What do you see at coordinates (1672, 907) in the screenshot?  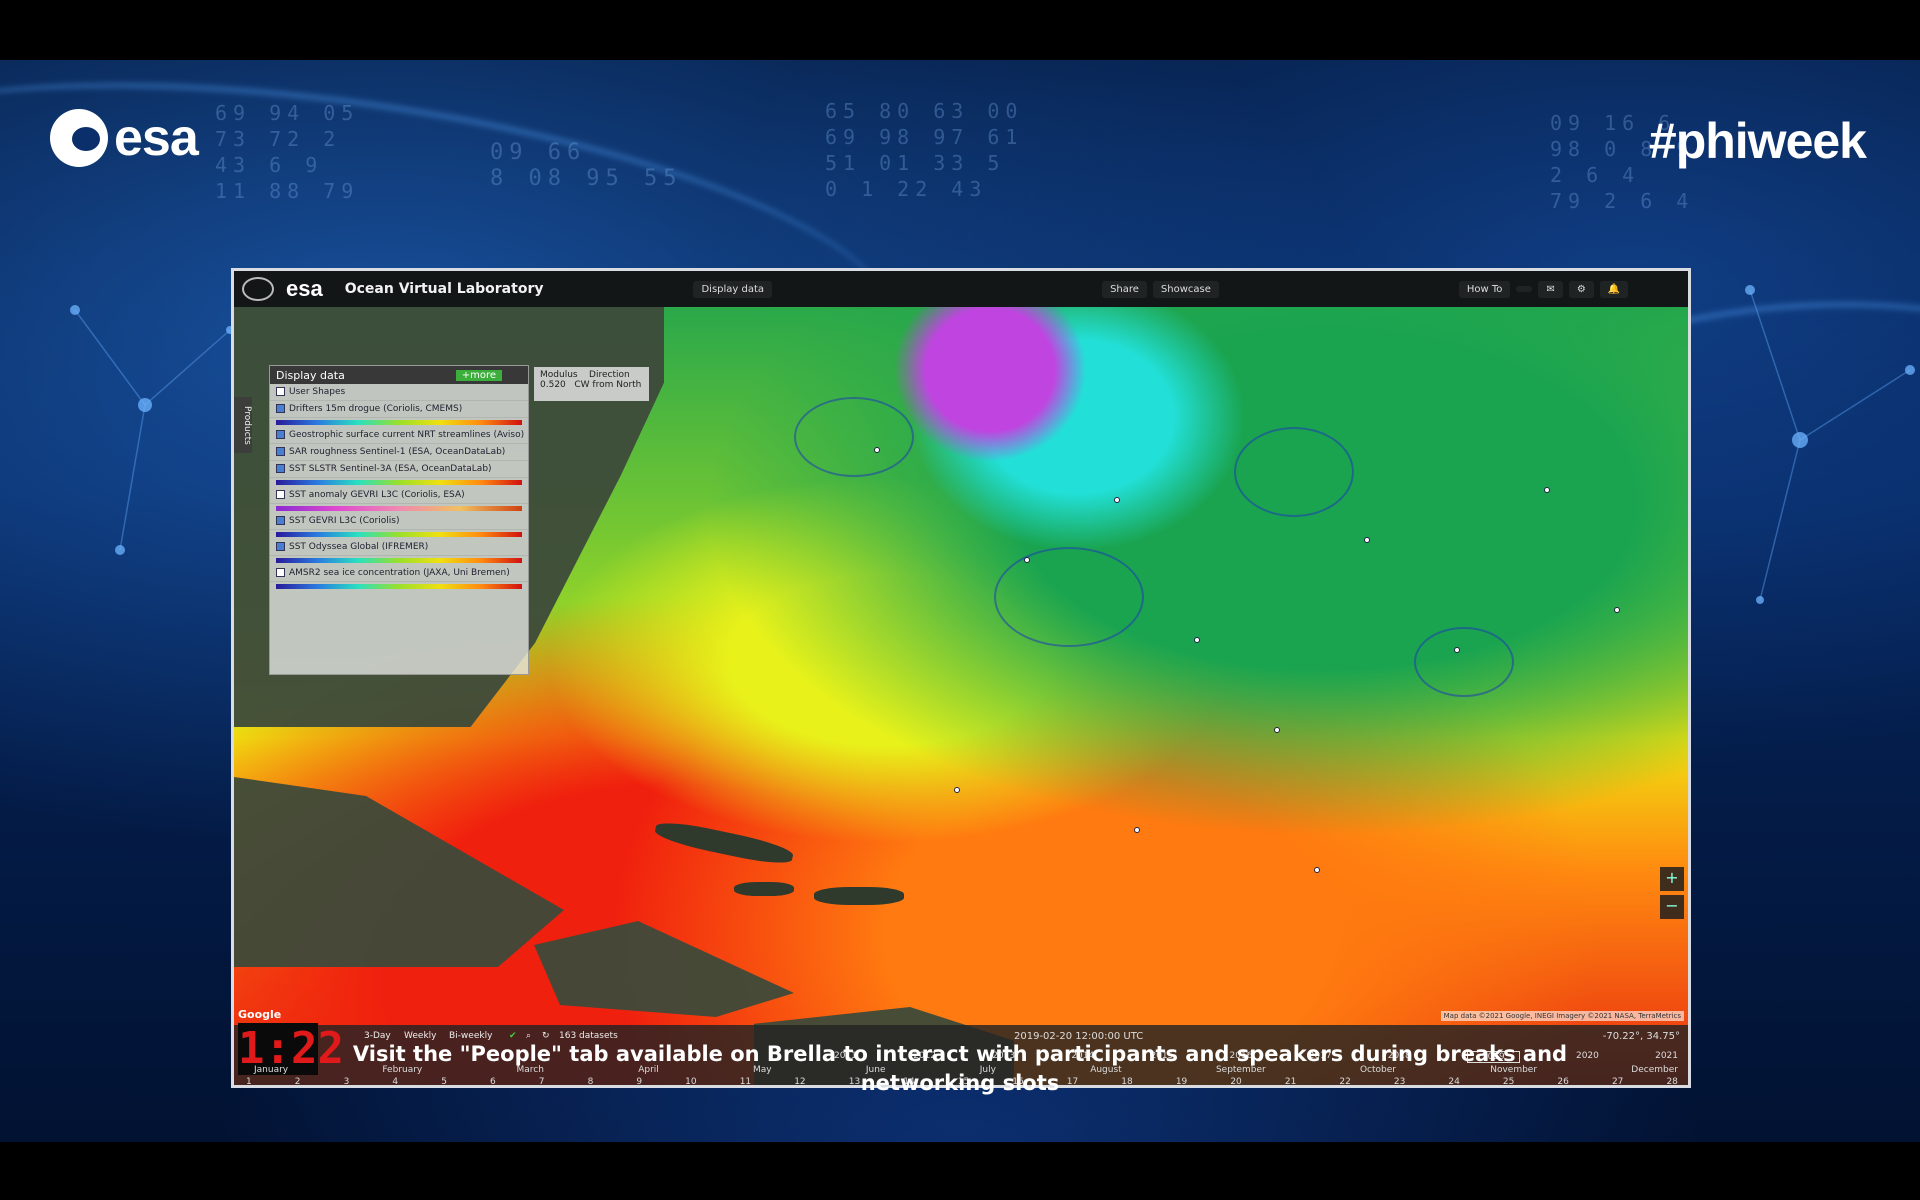 I see `zoom-out-button: −` at bounding box center [1672, 907].